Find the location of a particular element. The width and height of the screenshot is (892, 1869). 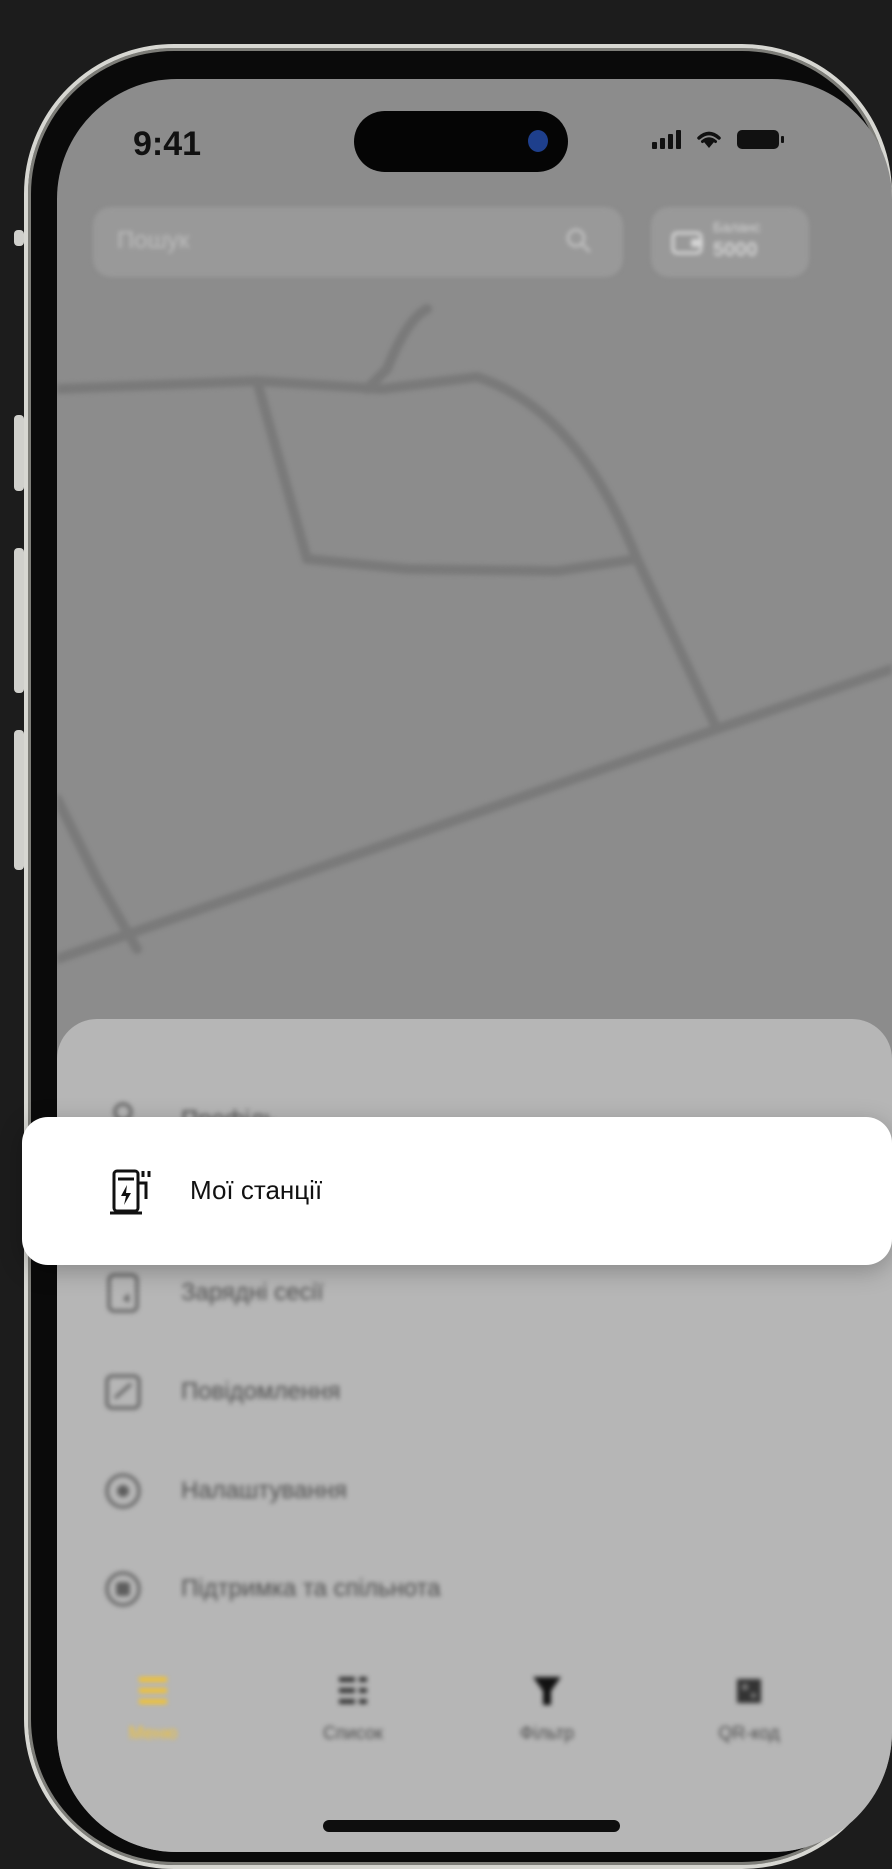

menu-item-notifications: Повідомлення is located at coordinates (220, 1392).